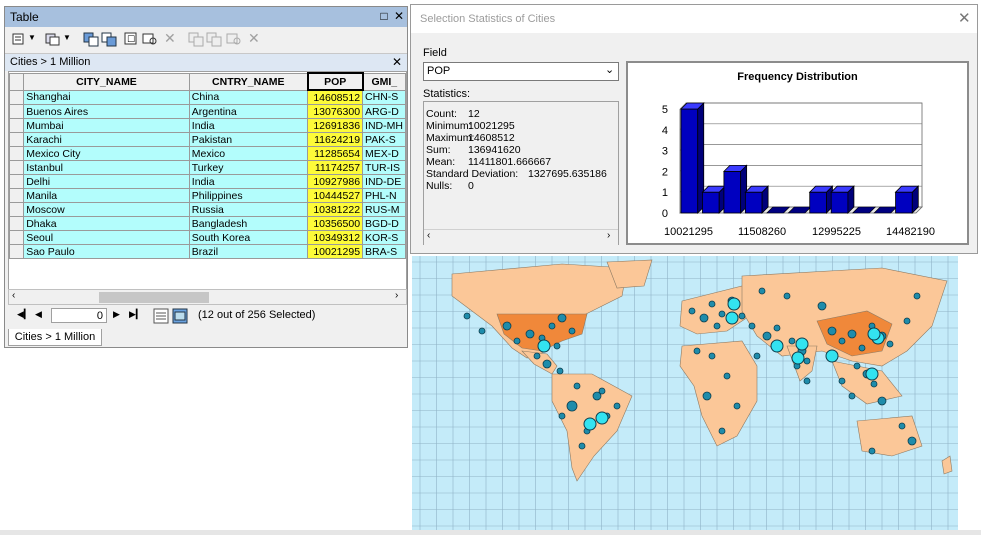 The width and height of the screenshot is (981, 535). Describe the element at coordinates (694, 19) in the screenshot. I see `dialog-titlebar: Selection Statistics of Cities ✕` at that location.